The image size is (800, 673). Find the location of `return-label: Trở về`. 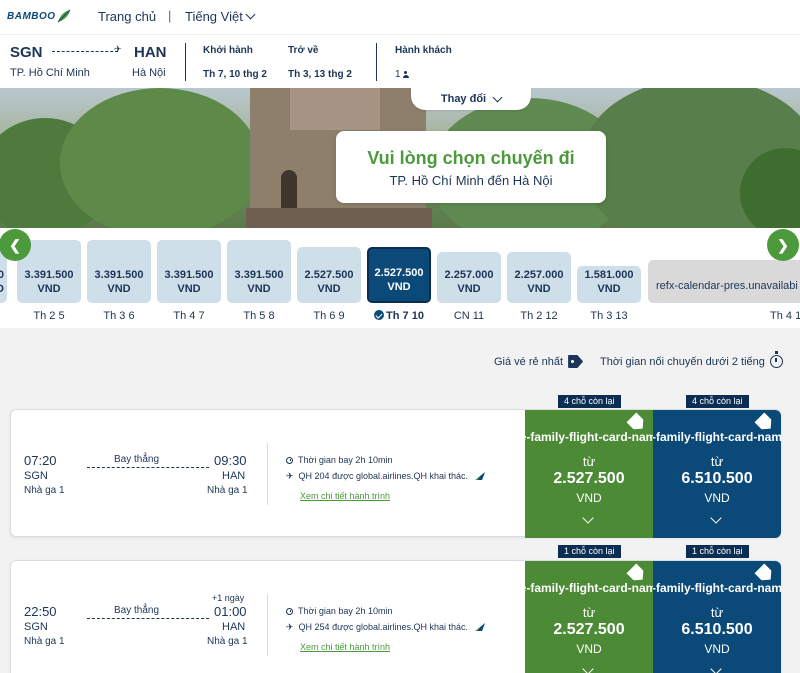

return-label: Trở về is located at coordinates (303, 50).